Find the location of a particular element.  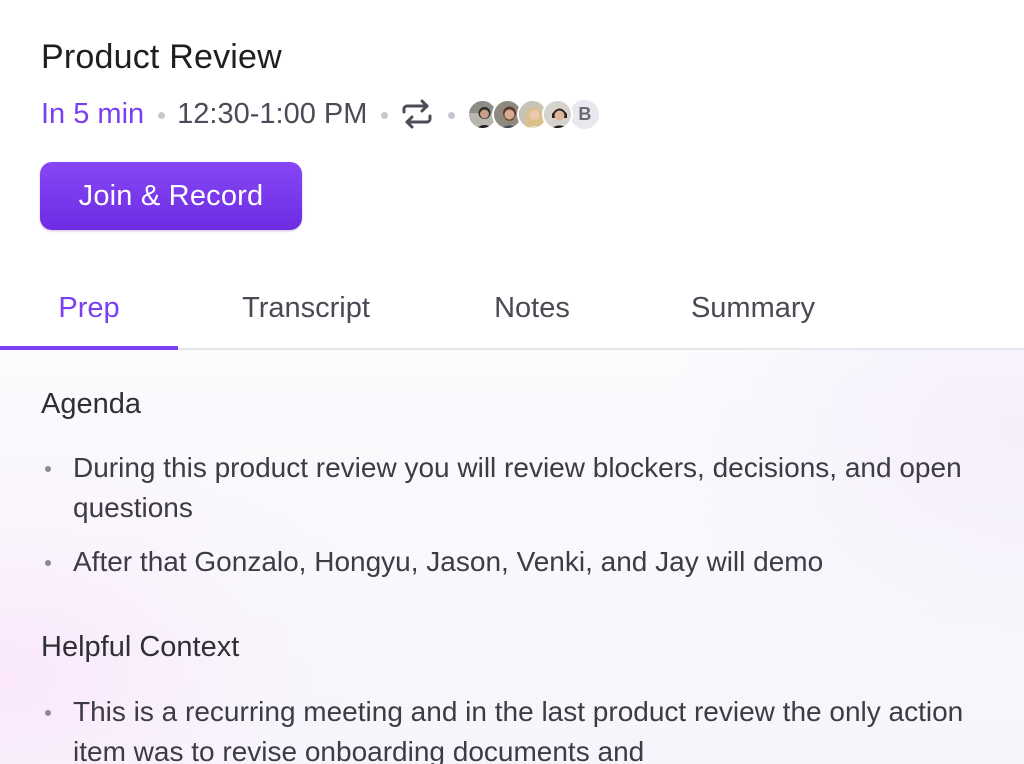

meeting-meta-row: In 5 min 12:30-1:00 PM B is located at coordinates (321, 114).